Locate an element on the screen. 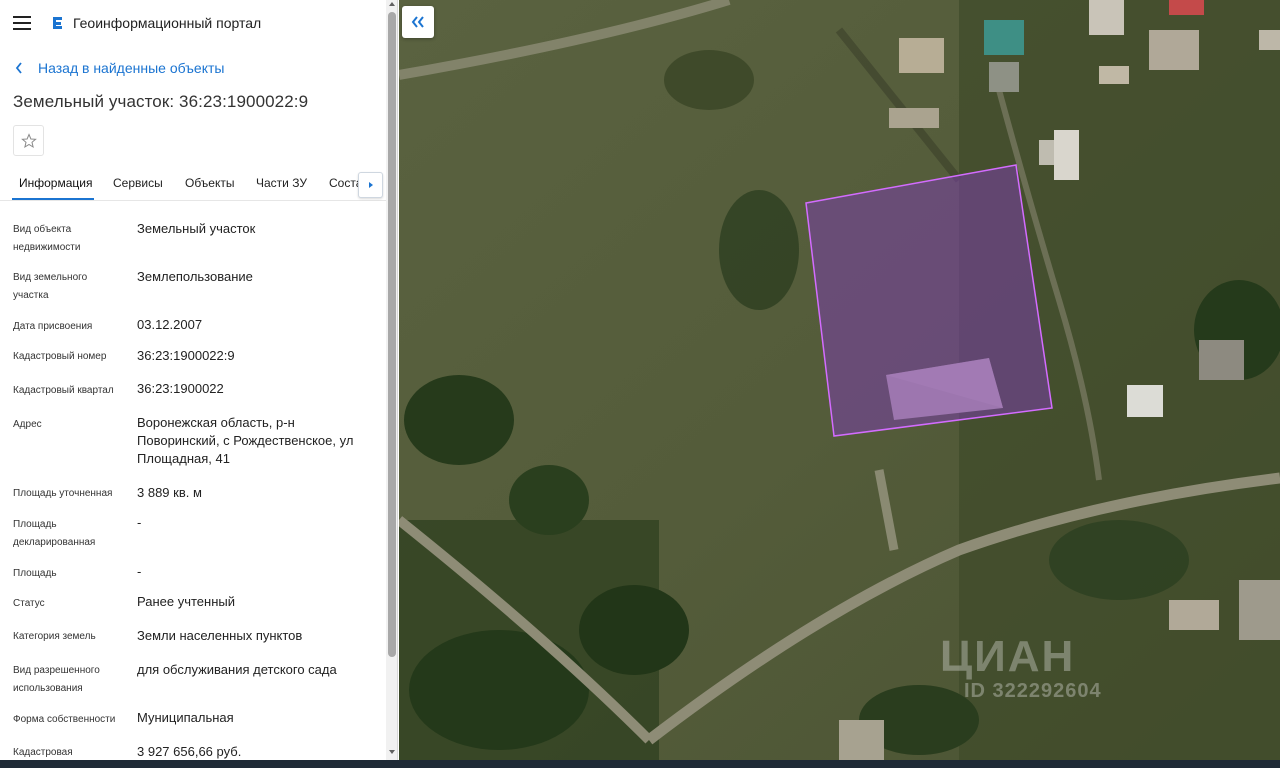 This screenshot has height=768, width=1280. label-area: Площадь is located at coordinates (35, 573).